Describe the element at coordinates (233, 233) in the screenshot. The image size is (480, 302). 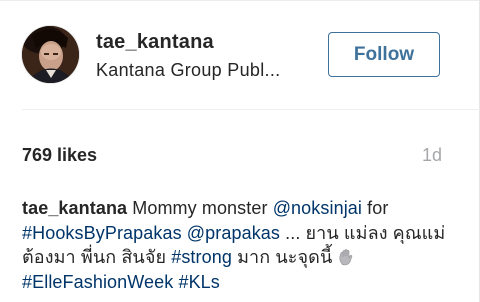
I see `caption-mention: @prapakas` at that location.